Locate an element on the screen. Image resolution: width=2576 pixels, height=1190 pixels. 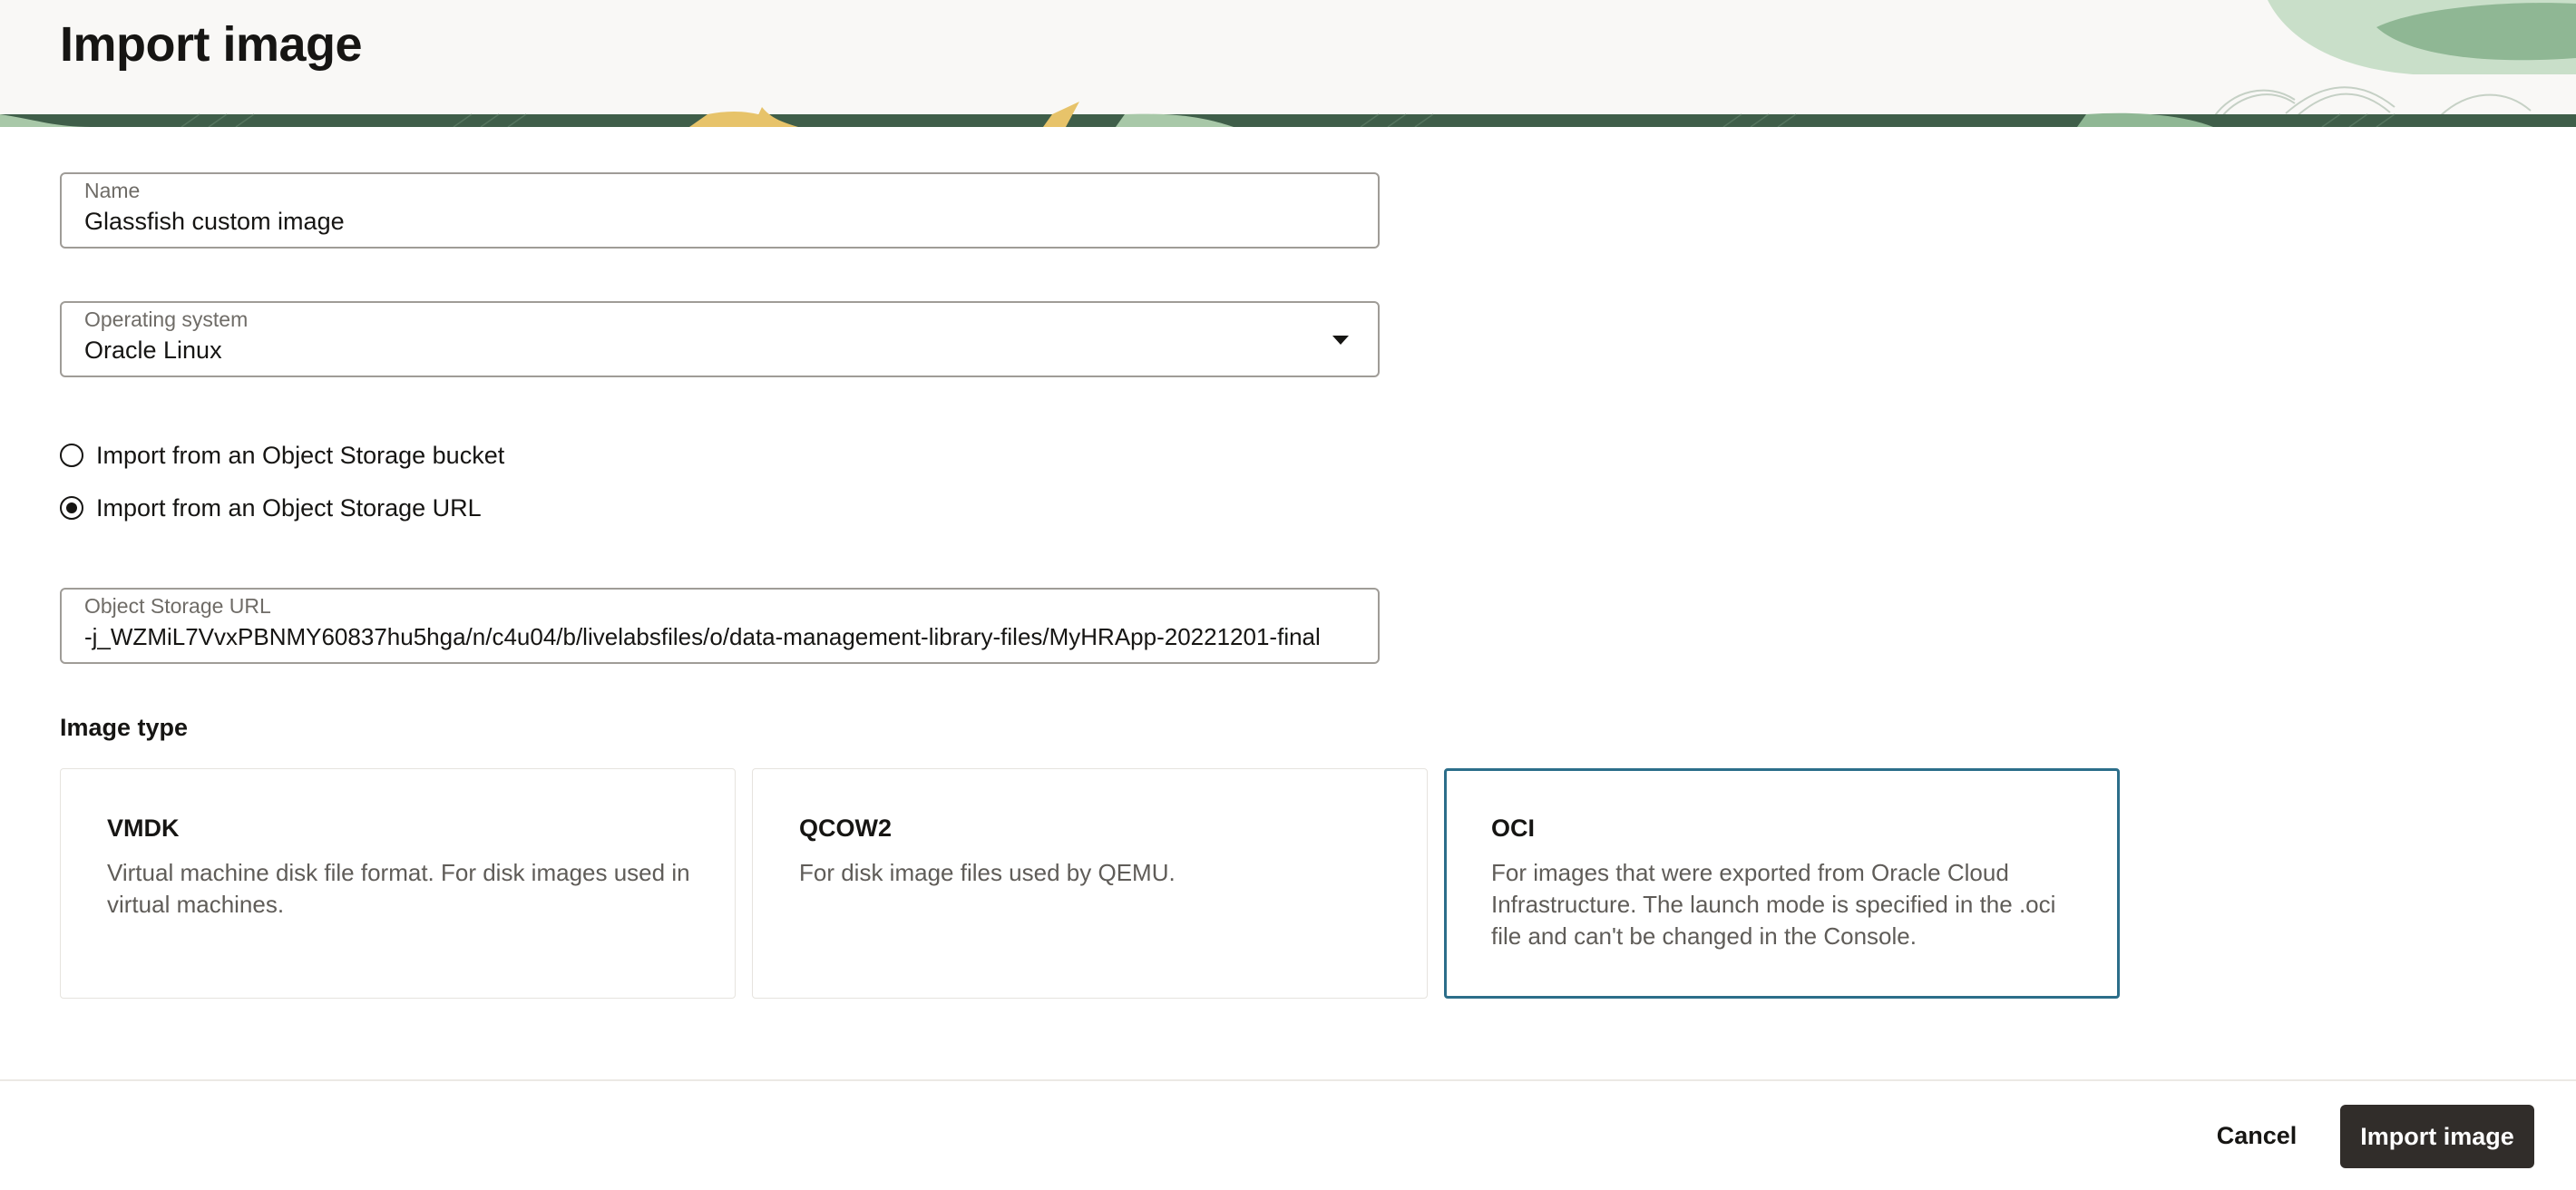
name-field-value: Glassfish custom image is located at coordinates (214, 222).